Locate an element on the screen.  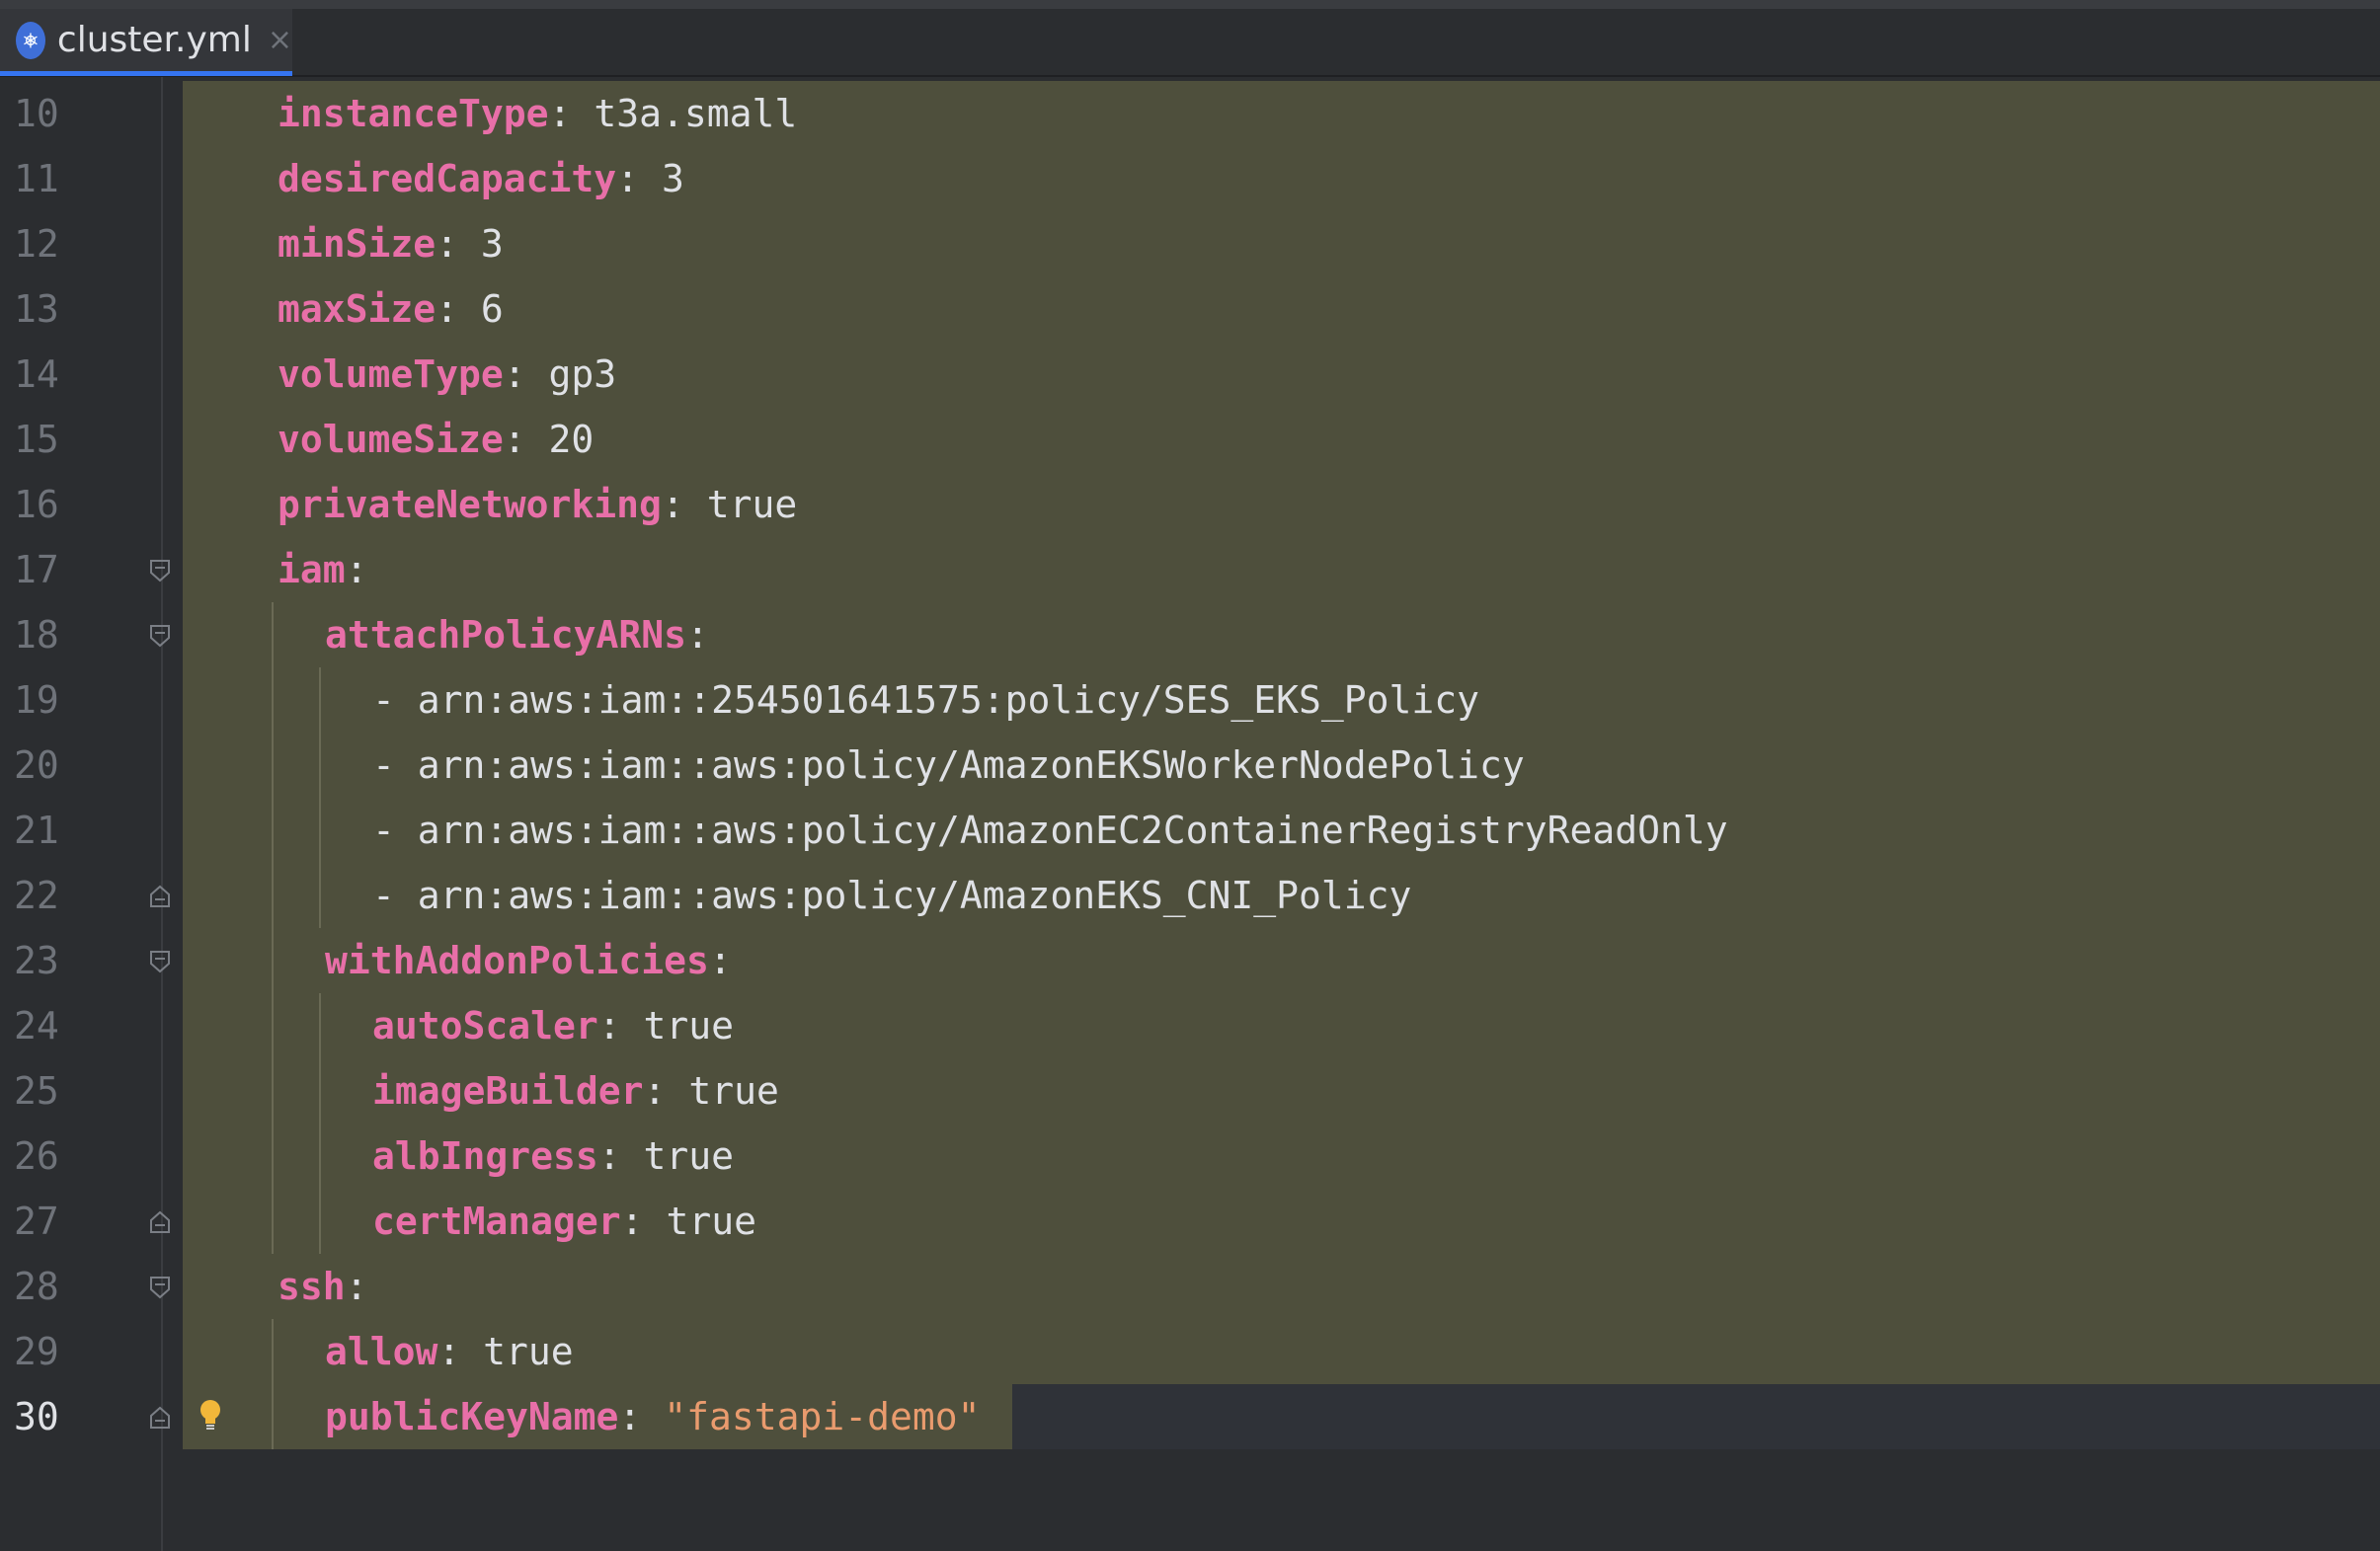
yaml-value: 6 is located at coordinates (492, 309).